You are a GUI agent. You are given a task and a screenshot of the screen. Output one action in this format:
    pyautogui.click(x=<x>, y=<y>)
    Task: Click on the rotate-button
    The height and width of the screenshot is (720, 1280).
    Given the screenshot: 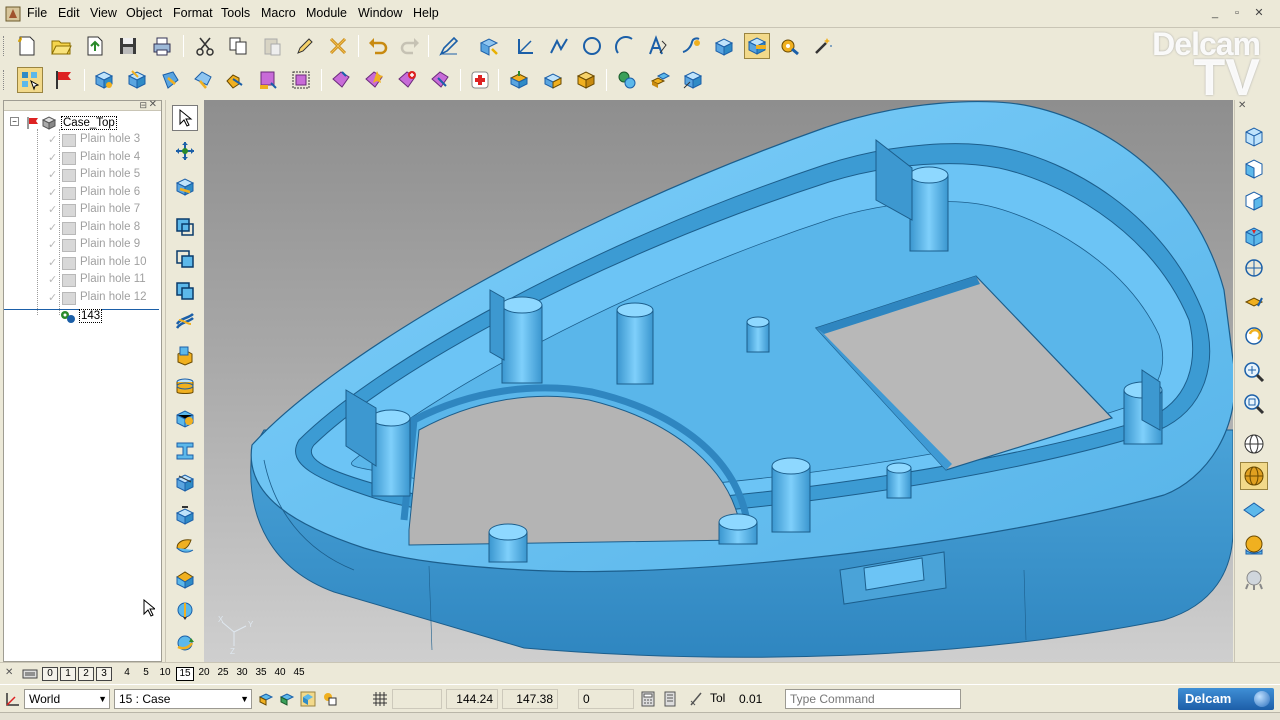 What is the action you would take?
    pyautogui.click(x=185, y=643)
    